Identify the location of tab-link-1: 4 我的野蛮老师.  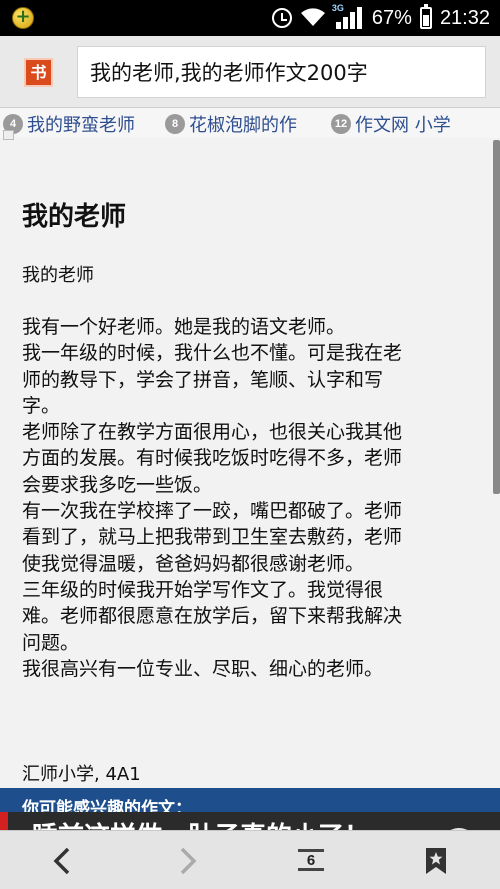
(69, 124).